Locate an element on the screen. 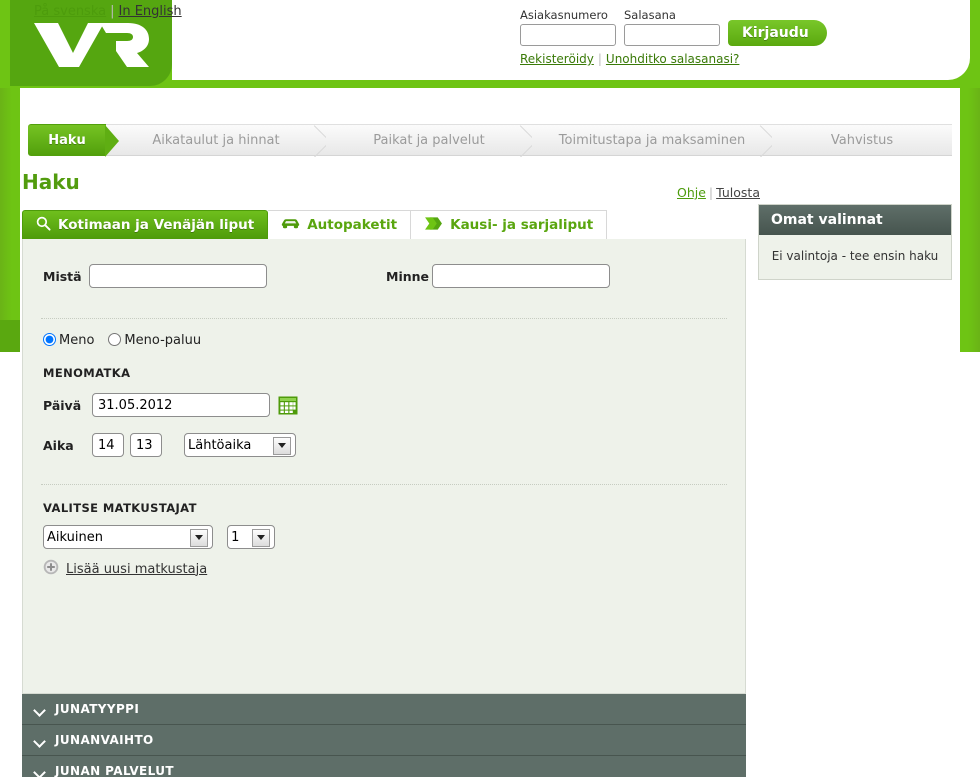 Image resolution: width=980 pixels, height=777 pixels. step-aikataulut-ja-hinnat: Aikataulut ja hinnat is located at coordinates (216, 140).